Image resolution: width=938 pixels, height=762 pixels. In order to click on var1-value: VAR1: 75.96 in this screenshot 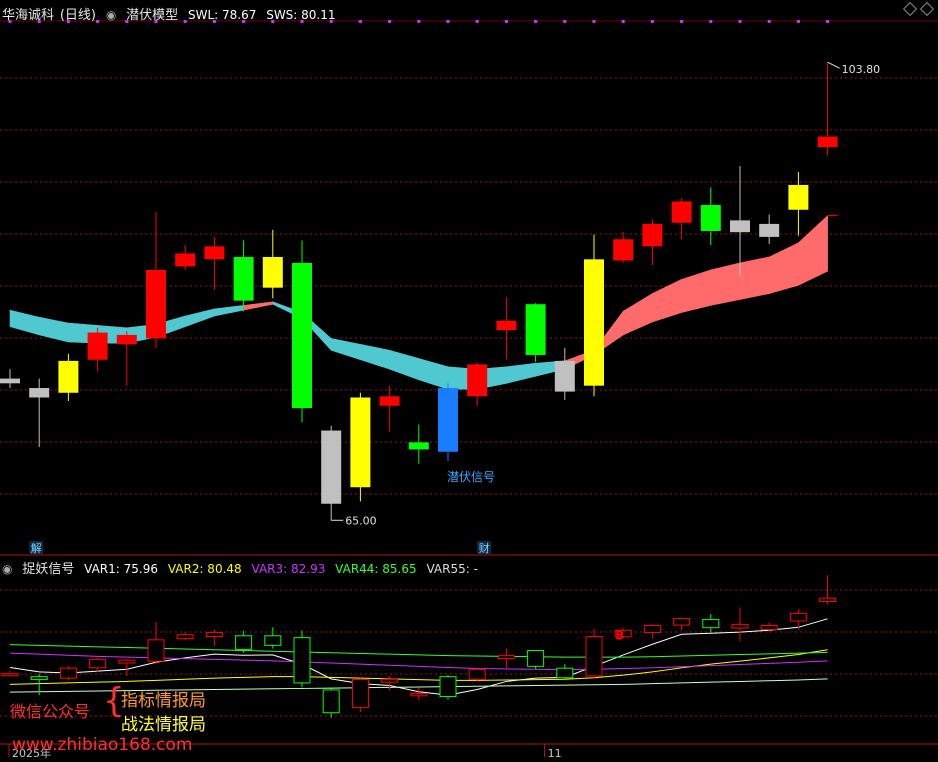, I will do `click(121, 569)`.